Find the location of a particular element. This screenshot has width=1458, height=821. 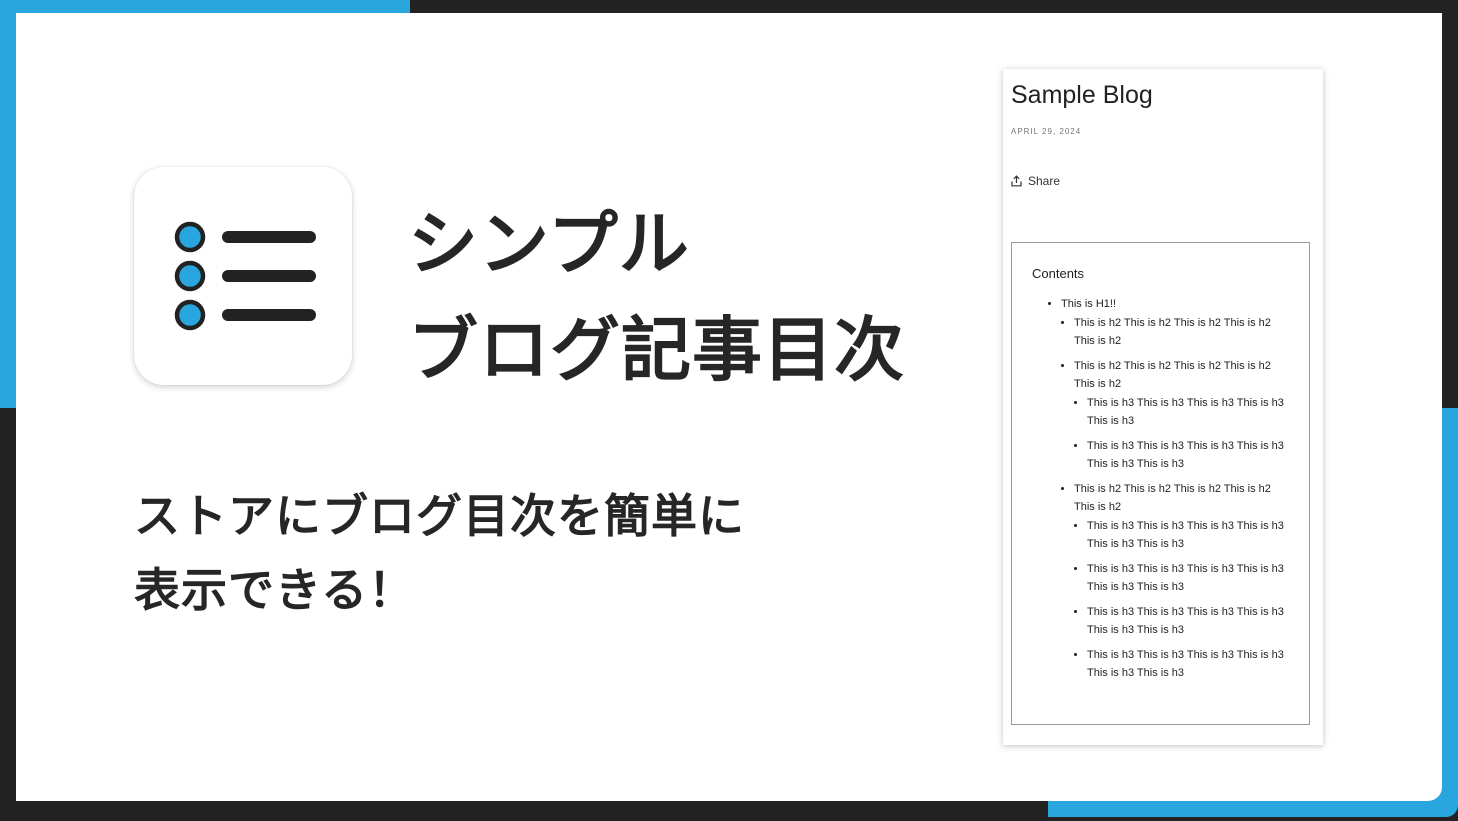

headline-line-1: シンプル is located at coordinates (549, 244).